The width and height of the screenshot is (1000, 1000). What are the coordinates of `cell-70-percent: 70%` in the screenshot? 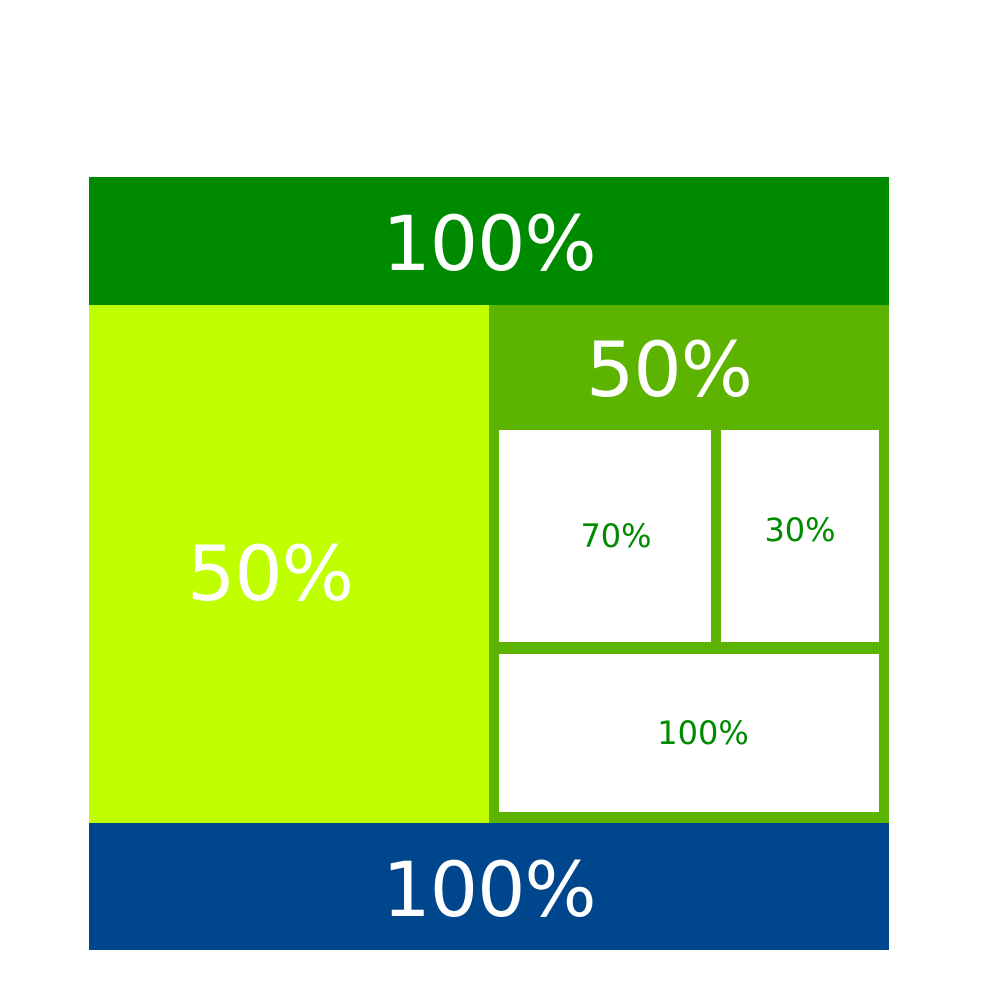 It's located at (605, 536).